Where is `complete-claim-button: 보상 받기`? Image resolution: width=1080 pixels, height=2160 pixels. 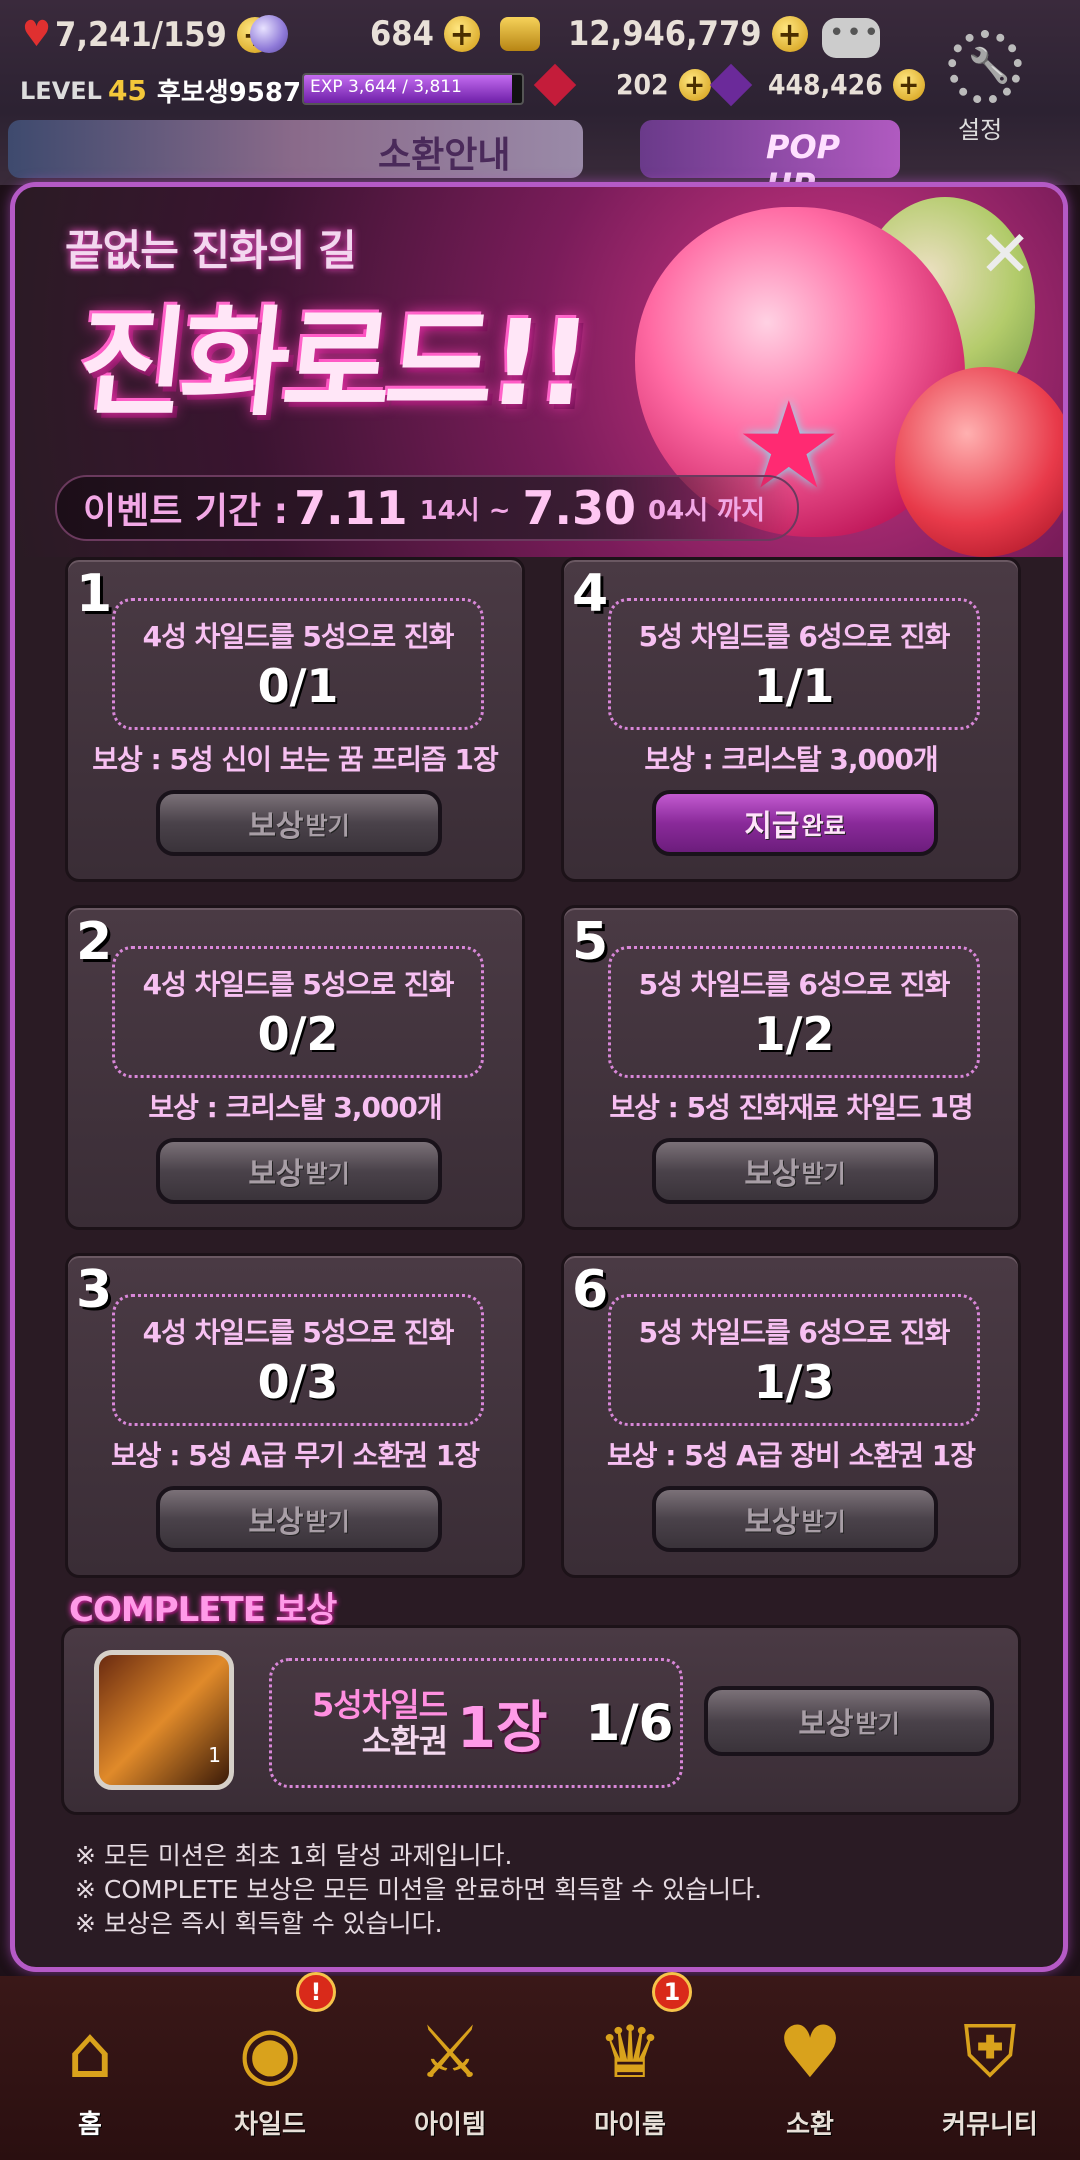 complete-claim-button: 보상 받기 is located at coordinates (849, 1721).